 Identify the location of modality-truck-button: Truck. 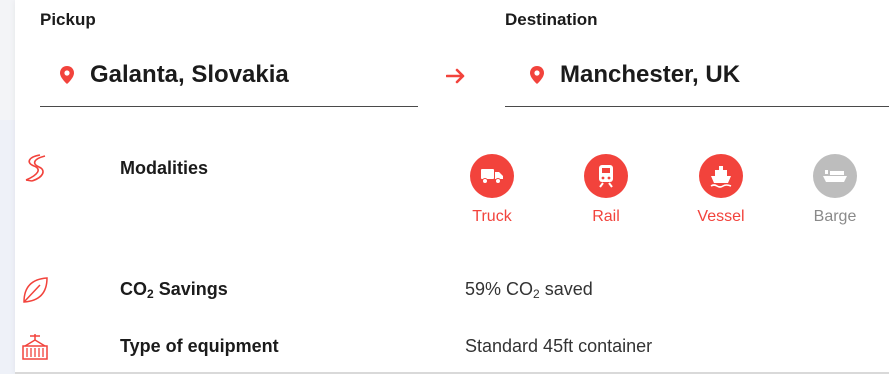
(492, 190).